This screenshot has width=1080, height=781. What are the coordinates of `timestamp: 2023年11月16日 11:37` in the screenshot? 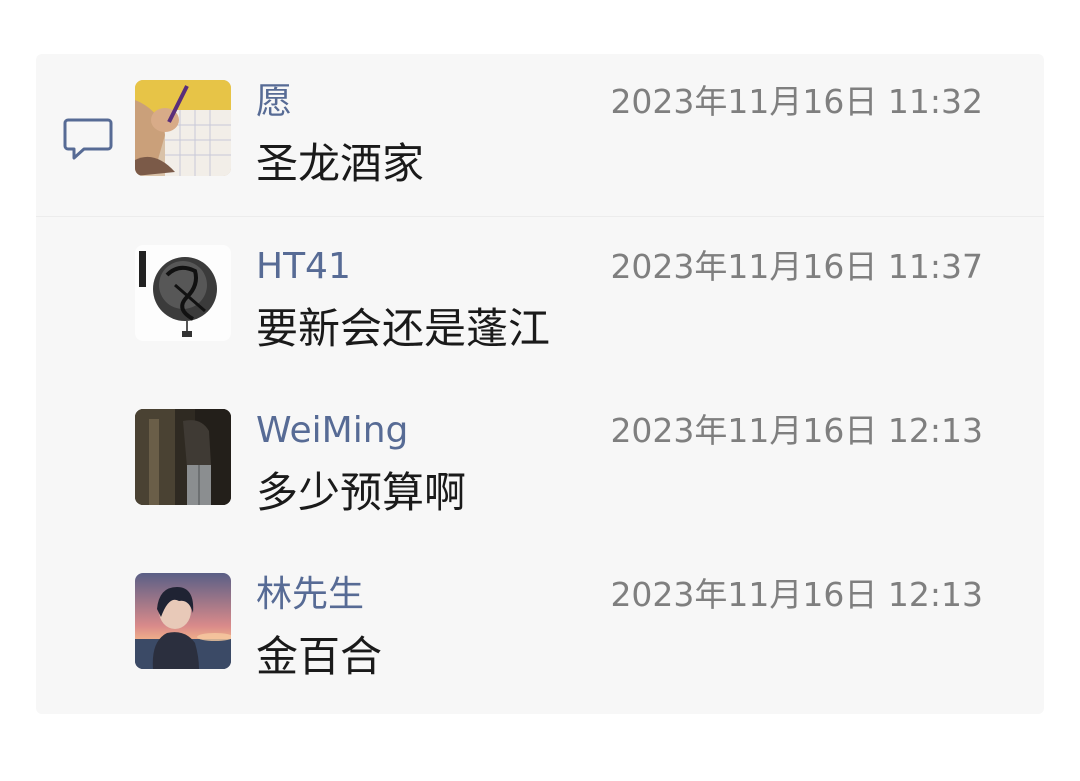 It's located at (796, 266).